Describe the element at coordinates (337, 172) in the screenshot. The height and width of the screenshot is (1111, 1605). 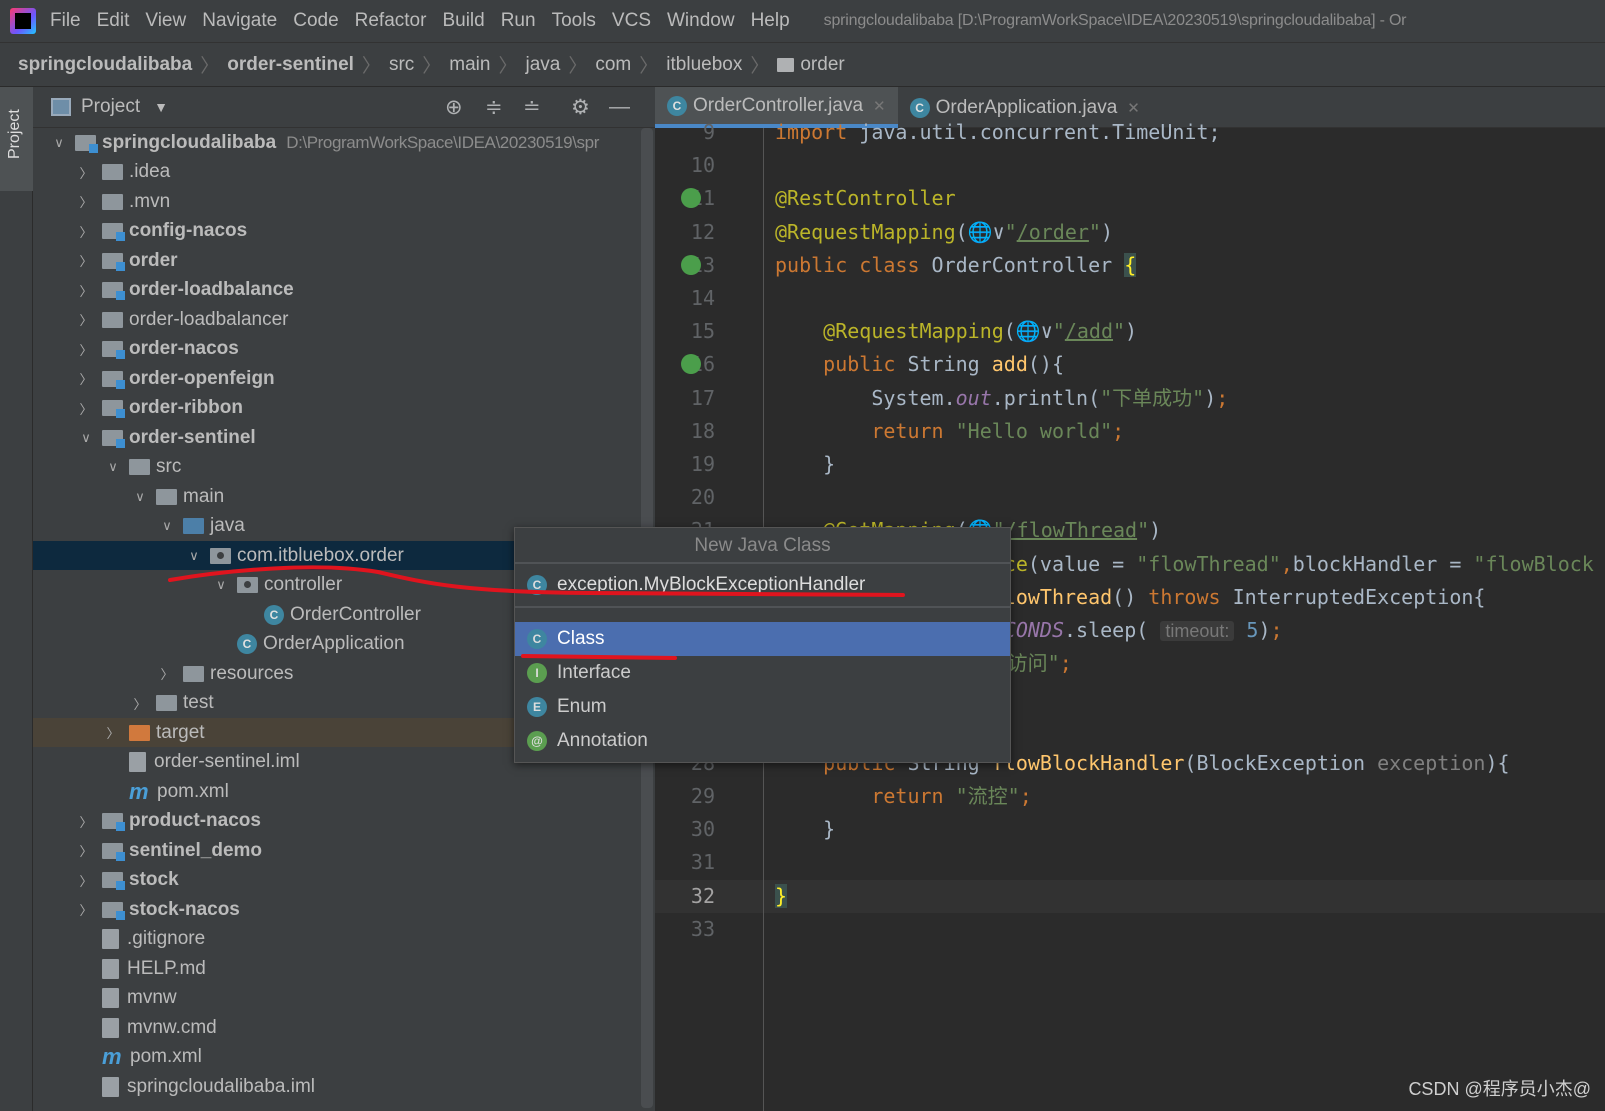
I see `tree-item: 〉 .idea` at that location.